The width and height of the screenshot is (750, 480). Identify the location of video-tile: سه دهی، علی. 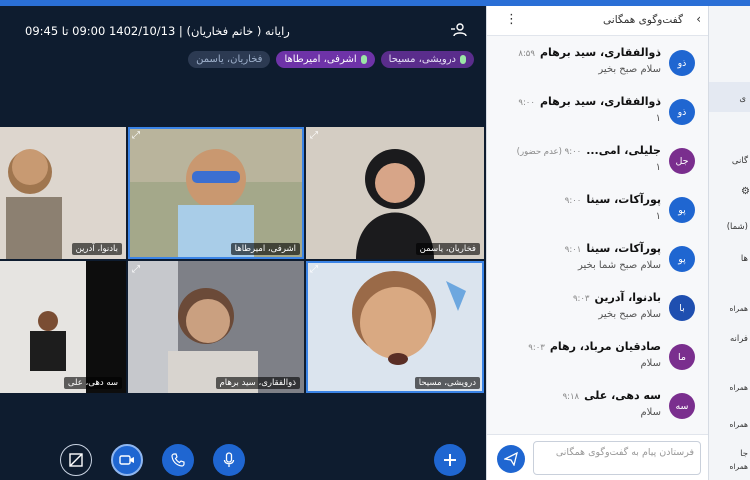
(63, 327).